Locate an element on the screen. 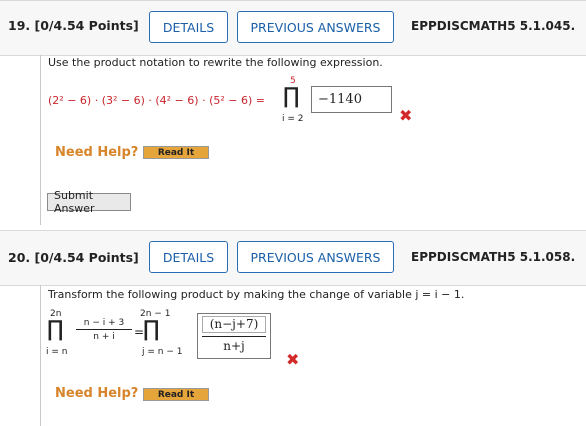 Image resolution: width=586 pixels, height=426 pixels. q20-left-lower: i = n is located at coordinates (57, 352).